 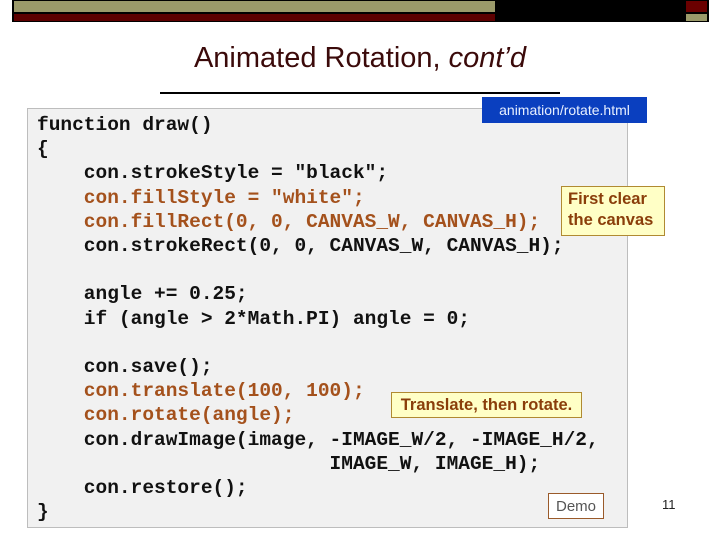 What do you see at coordinates (166, 415) in the screenshot?
I see `code-line: con.rotate(angle);` at bounding box center [166, 415].